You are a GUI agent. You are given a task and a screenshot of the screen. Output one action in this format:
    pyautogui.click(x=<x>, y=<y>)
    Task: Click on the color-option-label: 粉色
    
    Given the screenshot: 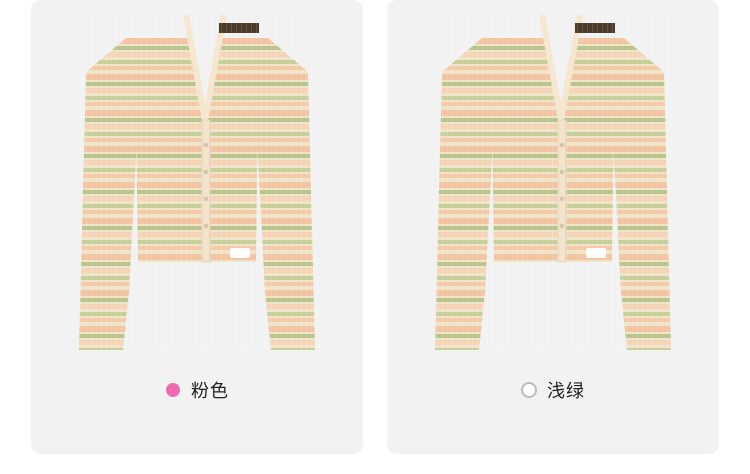 What is the action you would take?
    pyautogui.click(x=210, y=391)
    